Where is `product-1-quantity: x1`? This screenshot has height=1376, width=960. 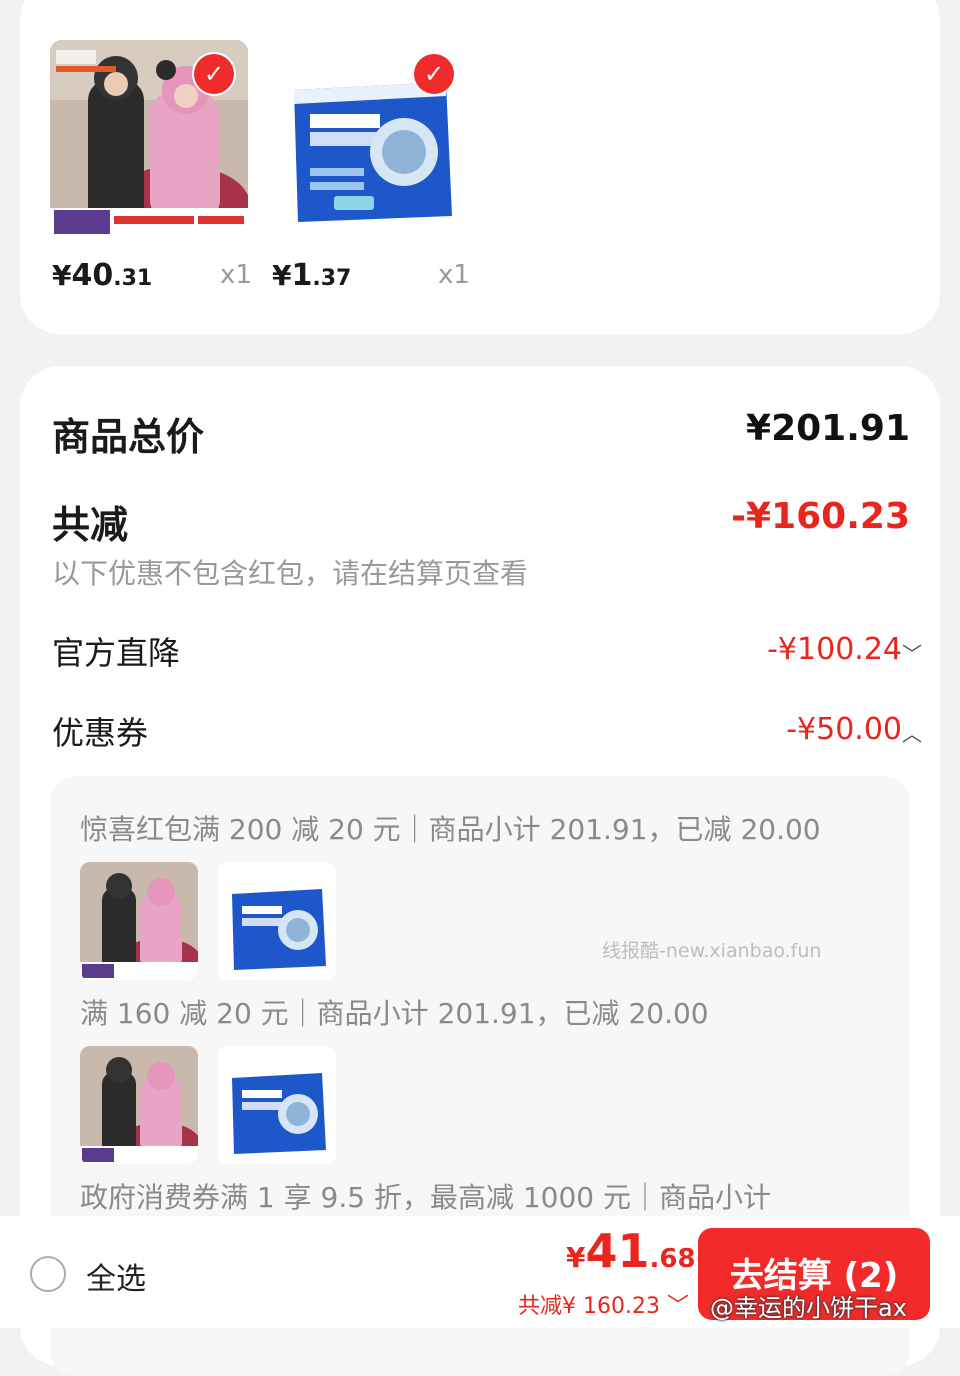
product-1-quantity: x1 is located at coordinates (236, 275).